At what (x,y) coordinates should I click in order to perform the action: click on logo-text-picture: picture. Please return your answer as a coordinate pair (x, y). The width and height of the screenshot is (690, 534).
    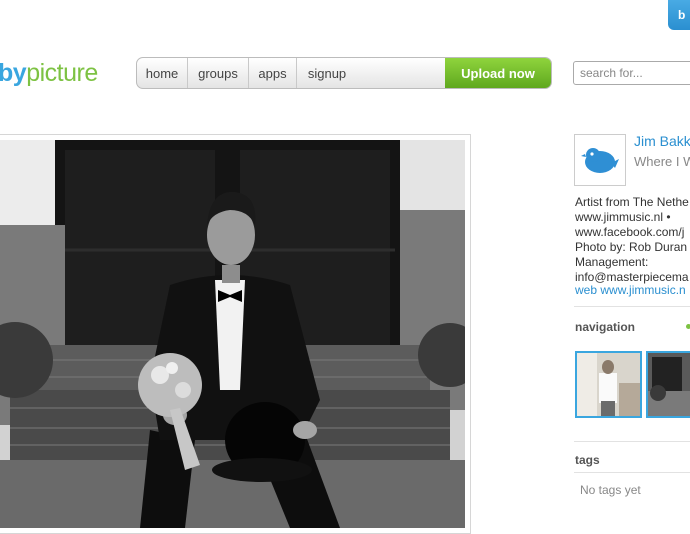
    Looking at the image, I should click on (62, 73).